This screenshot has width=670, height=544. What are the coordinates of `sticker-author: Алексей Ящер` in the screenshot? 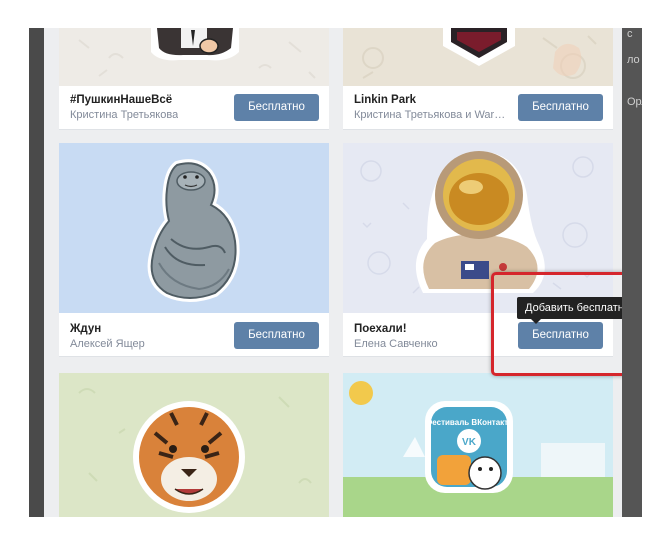 It's located at (107, 344).